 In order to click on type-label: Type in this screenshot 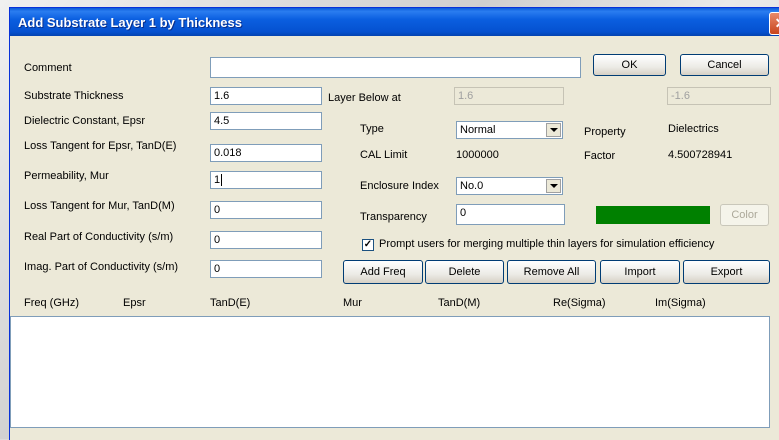, I will do `click(372, 129)`.